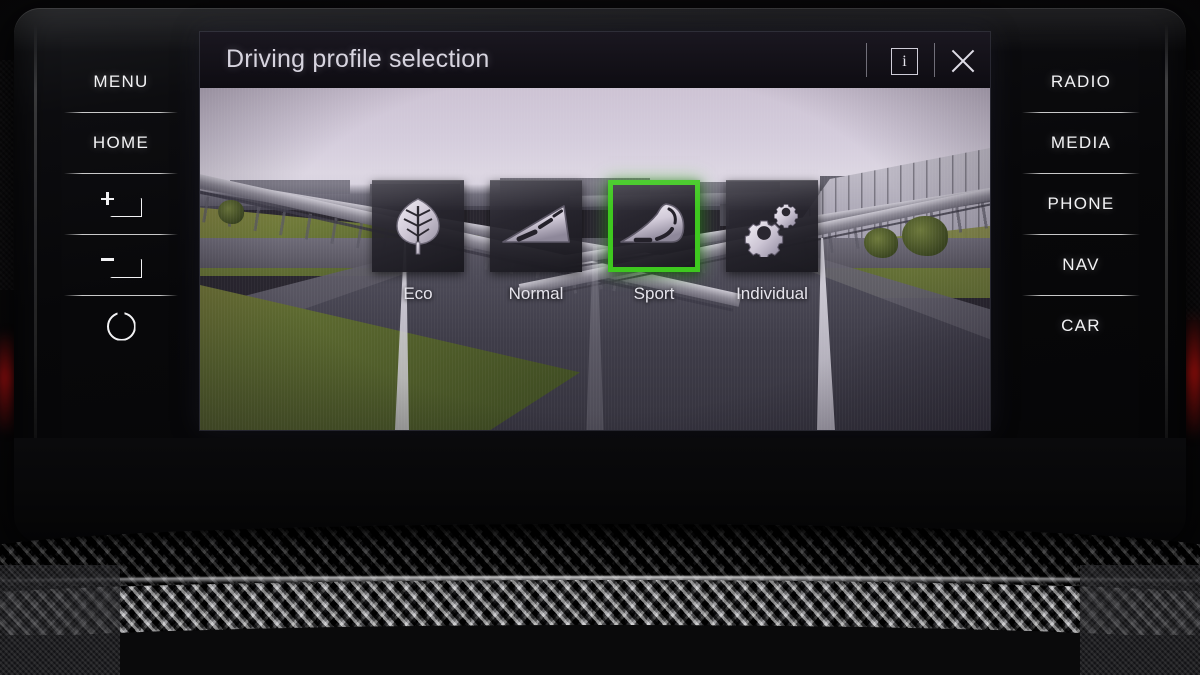 This screenshot has width=1200, height=675. Describe the element at coordinates (595, 250) in the screenshot. I see `driving-profile-list: Eco Normal Sport Individual` at that location.